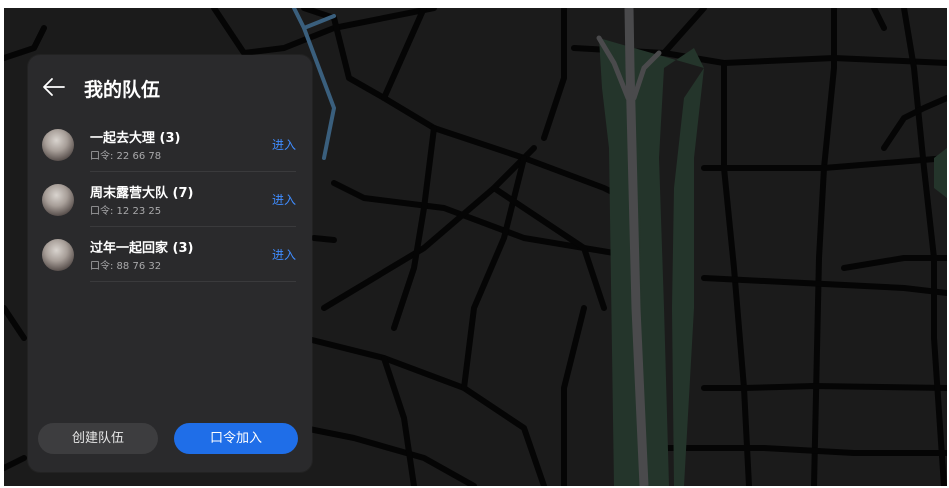 This screenshot has height=488, width=949. What do you see at coordinates (142, 248) in the screenshot?
I see `team-name: 过年一起回家 (3)` at bounding box center [142, 248].